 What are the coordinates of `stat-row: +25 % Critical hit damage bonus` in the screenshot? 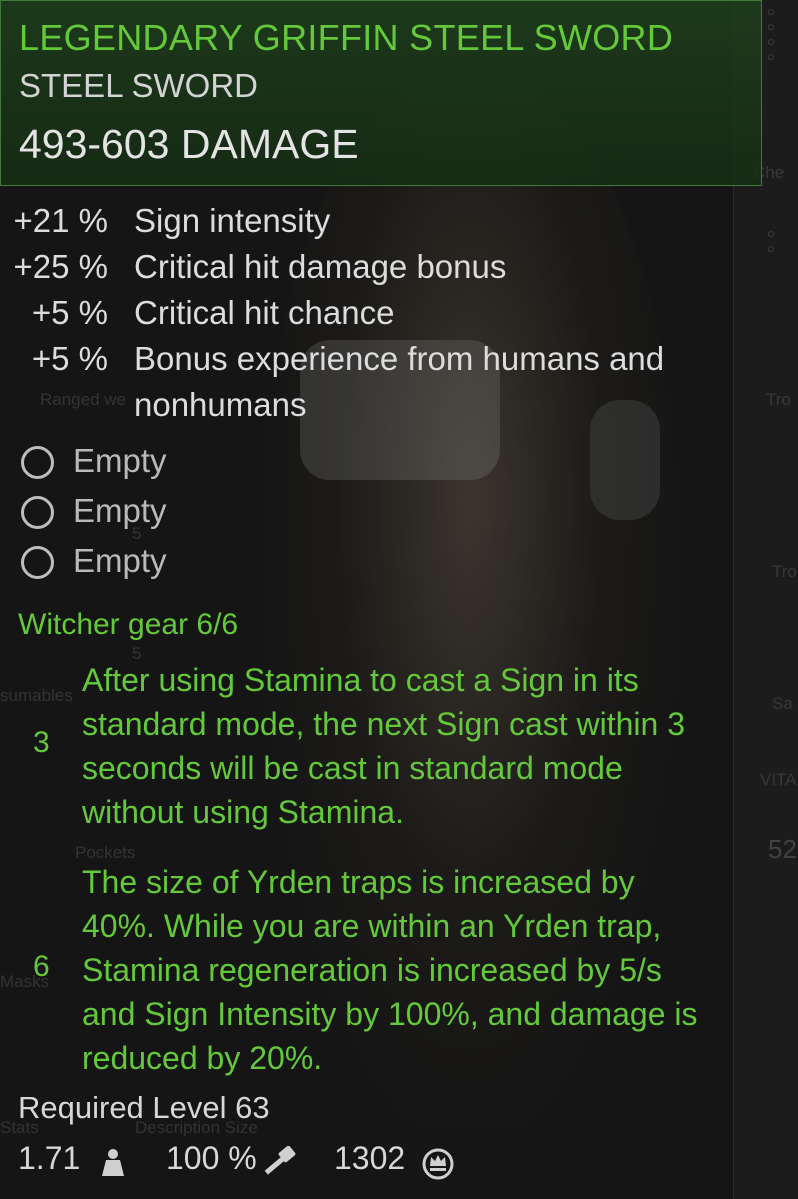 It's located at (365, 267).